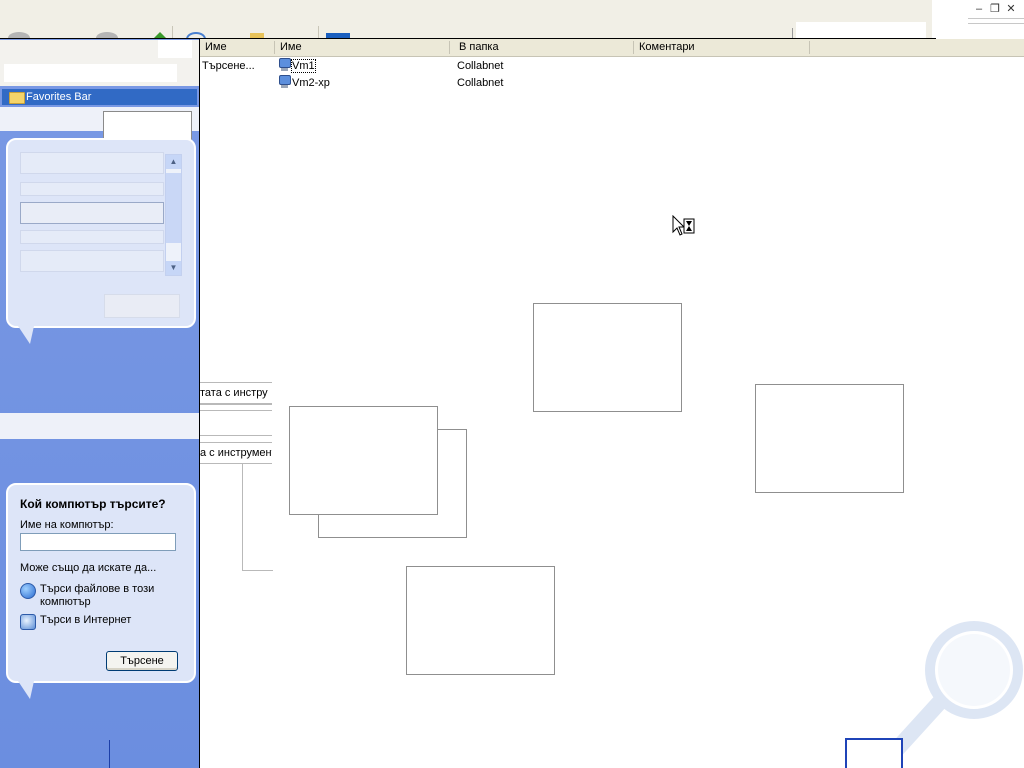  I want to click on ghost-toolbar-text: а с инструмент, so click(236, 453).